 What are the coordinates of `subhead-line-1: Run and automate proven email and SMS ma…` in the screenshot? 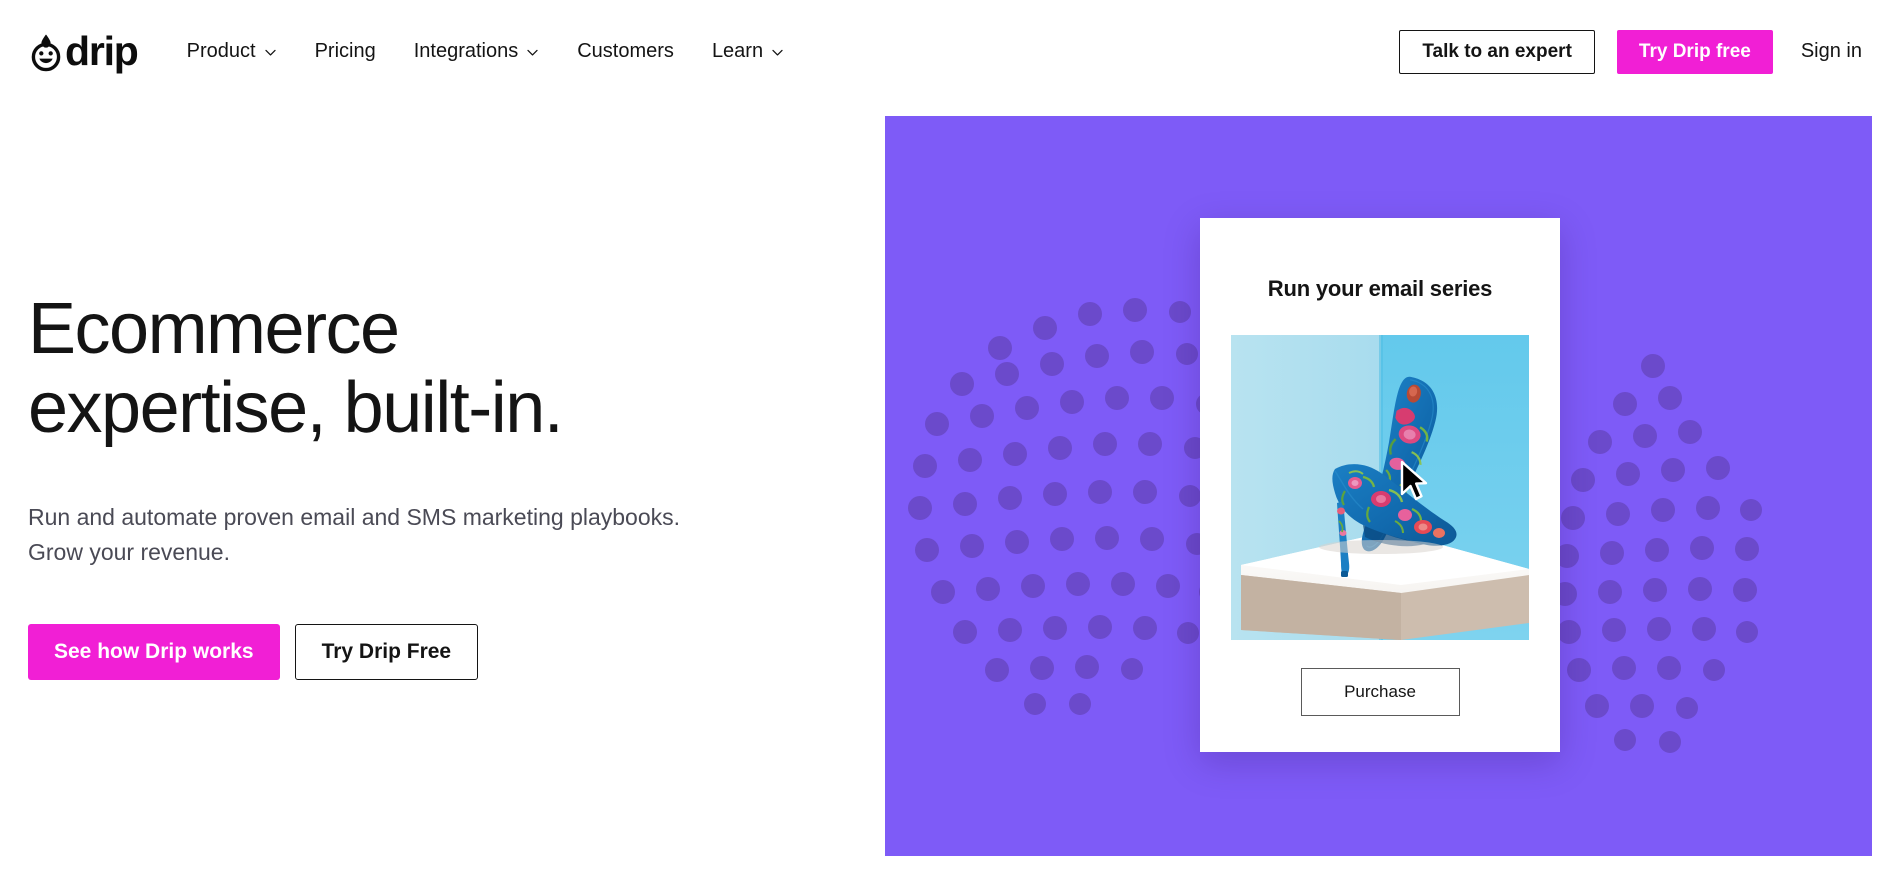 It's located at (354, 517).